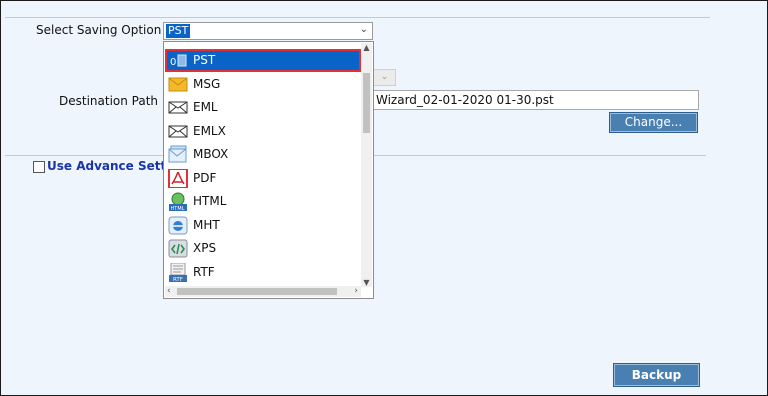 This screenshot has height=396, width=768. I want to click on horizontal-scrollbar: ‹ ›, so click(263, 291).